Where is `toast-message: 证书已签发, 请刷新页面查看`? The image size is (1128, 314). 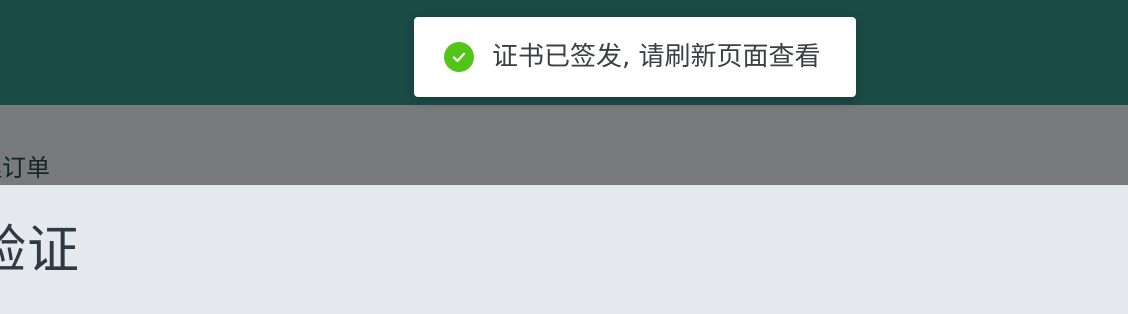 toast-message: 证书已签发, 请刷新页面查看 is located at coordinates (656, 57).